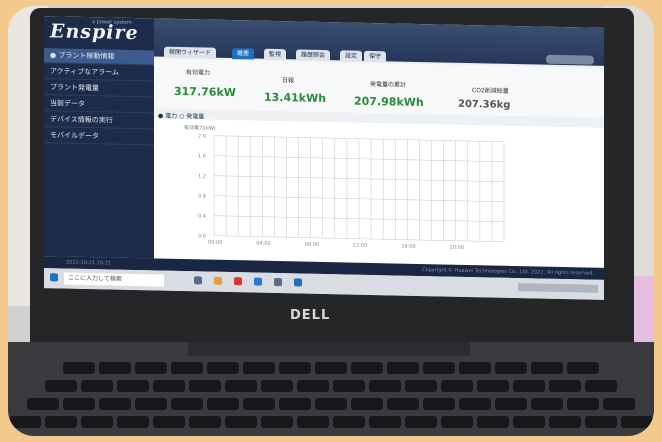 The image size is (662, 442). I want to click on taskbar-search-input: ここに入力して検索, so click(114, 279).